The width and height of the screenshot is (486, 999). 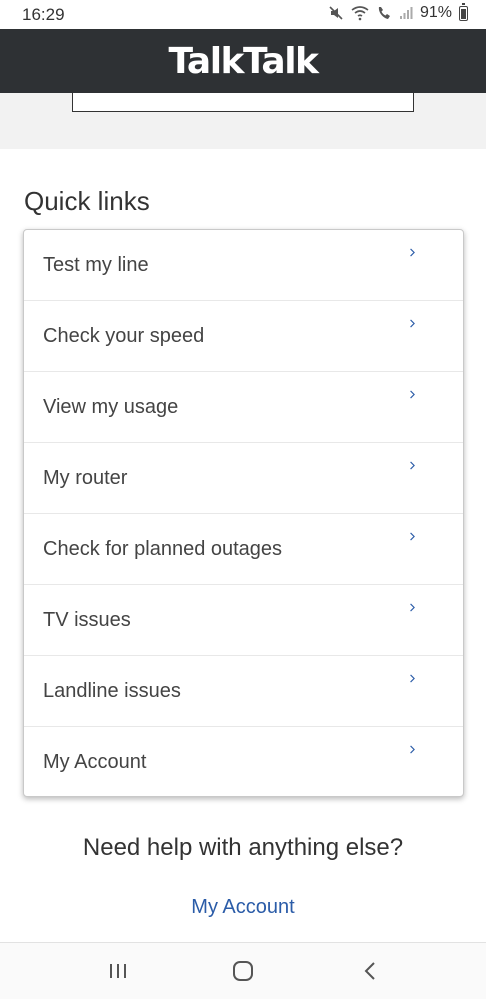 I want to click on search-area, so click(x=243, y=121).